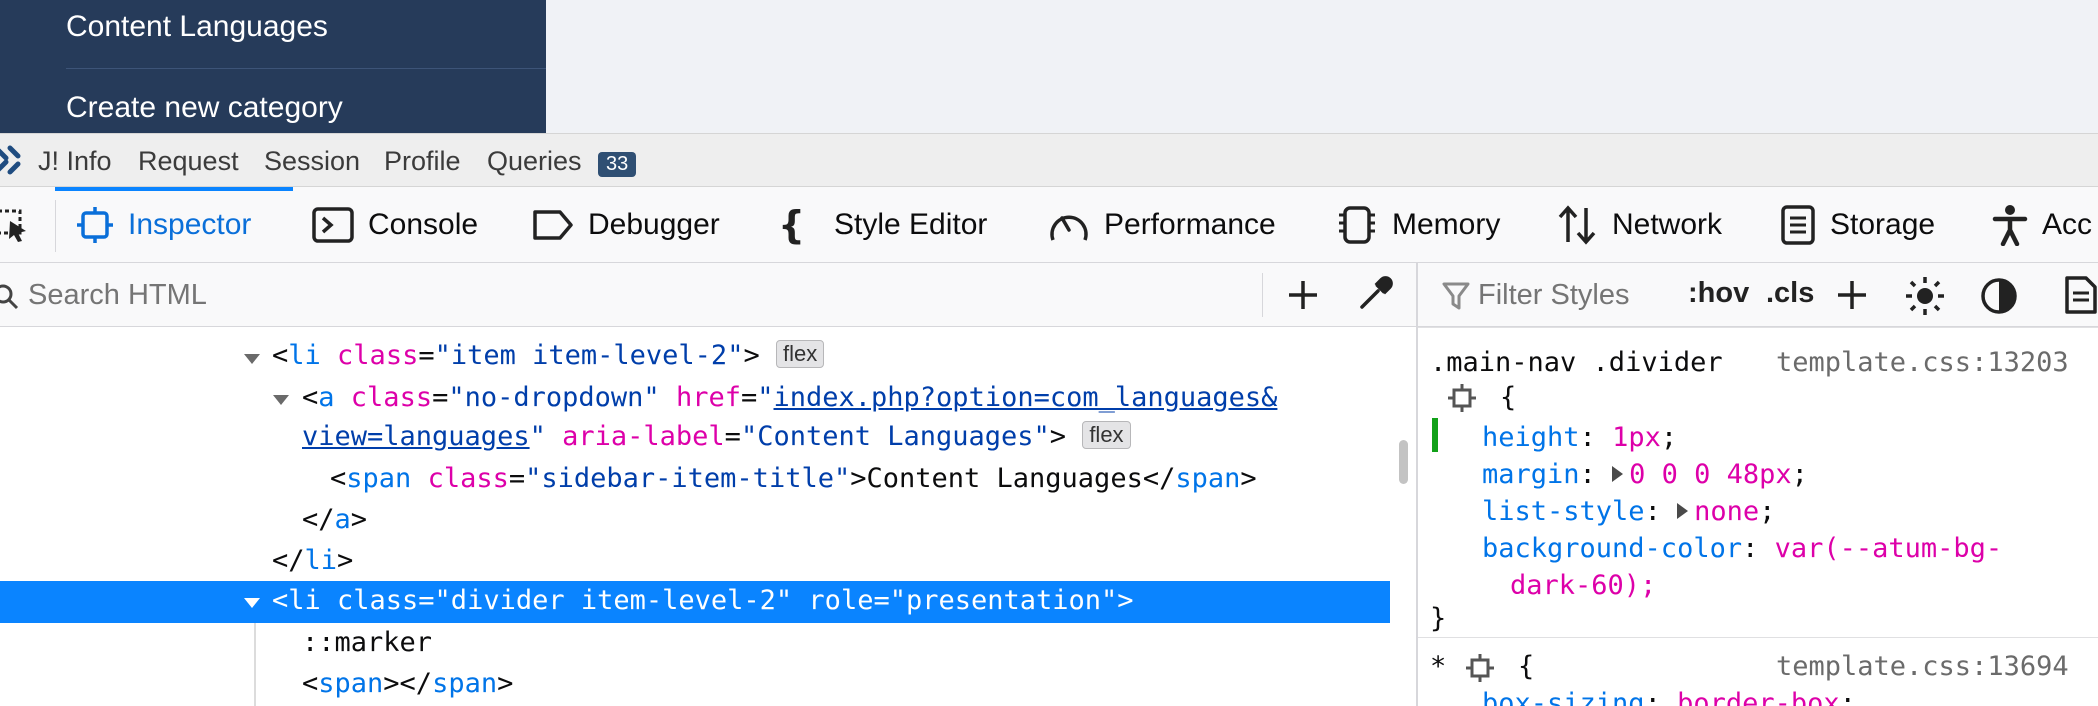 This screenshot has width=2098, height=706. I want to click on style-editor-icon: { }, so click(799, 225).